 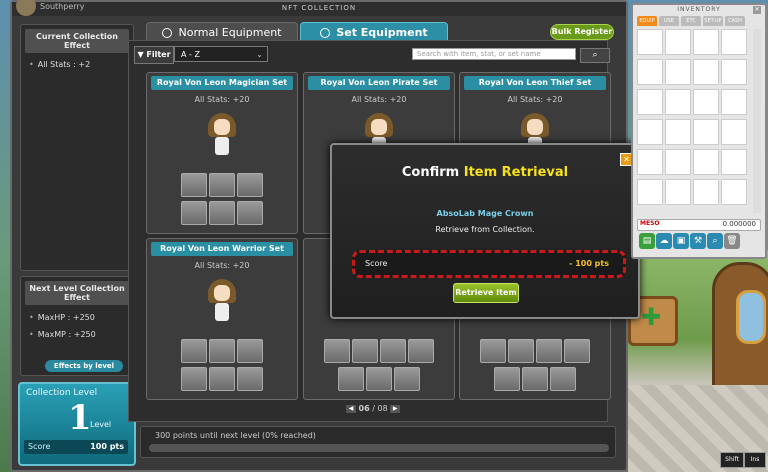 I want to click on hammer-icon: ⚒, so click(x=698, y=241).